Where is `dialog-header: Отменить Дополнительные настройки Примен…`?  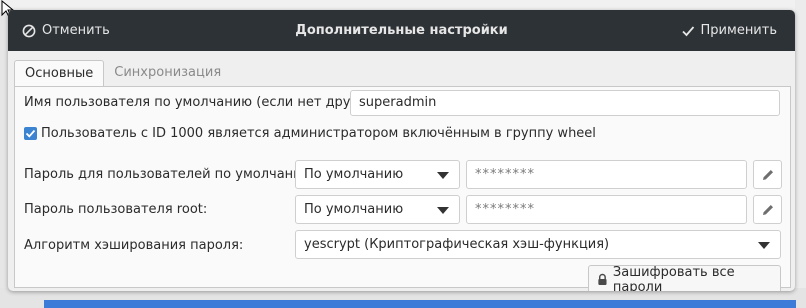
dialog-header: Отменить Дополнительные настройки Примен… is located at coordinates (401, 30).